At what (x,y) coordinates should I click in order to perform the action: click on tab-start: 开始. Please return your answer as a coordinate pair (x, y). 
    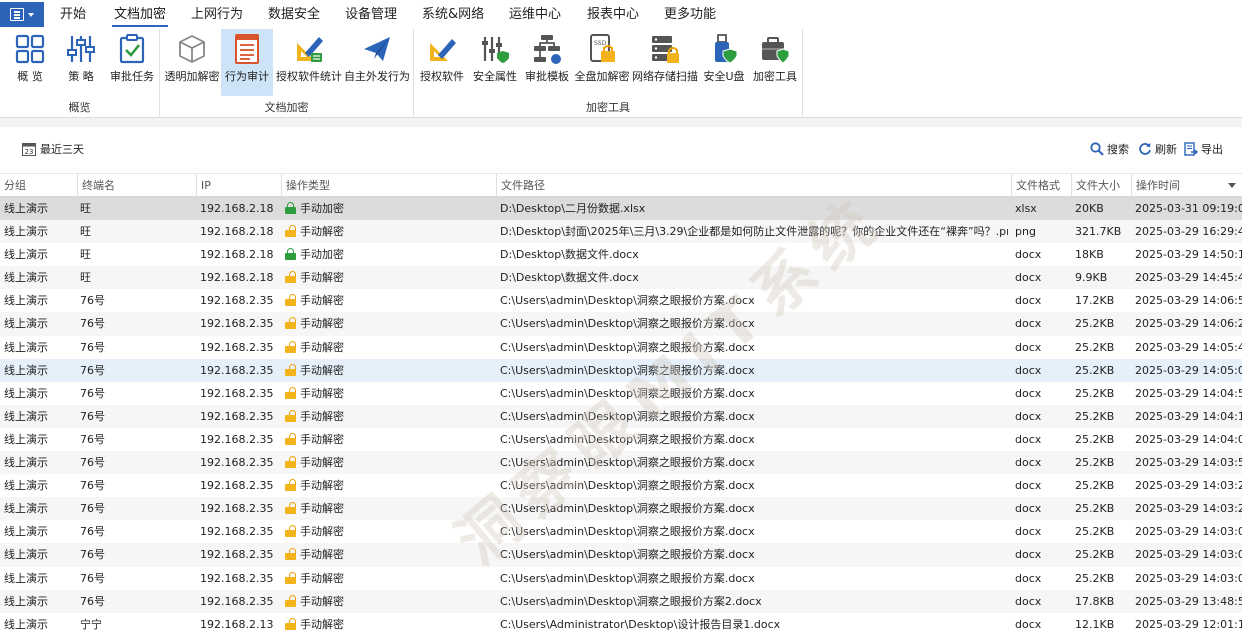
    Looking at the image, I should click on (73, 14).